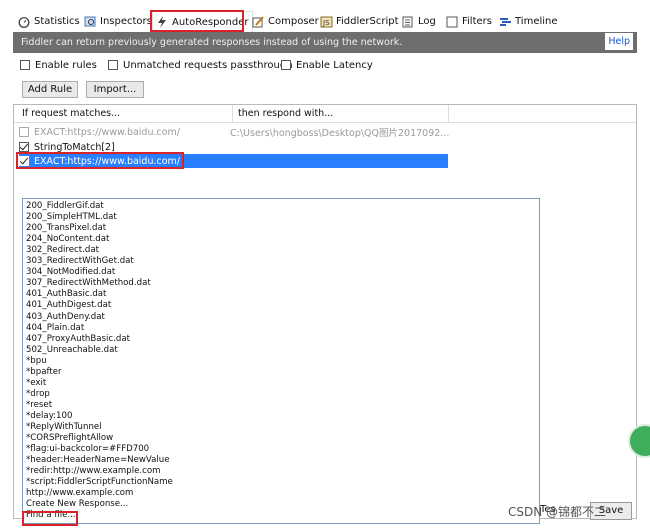 Image resolution: width=650 pixels, height=529 pixels. I want to click on response-option: *drop, so click(38, 394).